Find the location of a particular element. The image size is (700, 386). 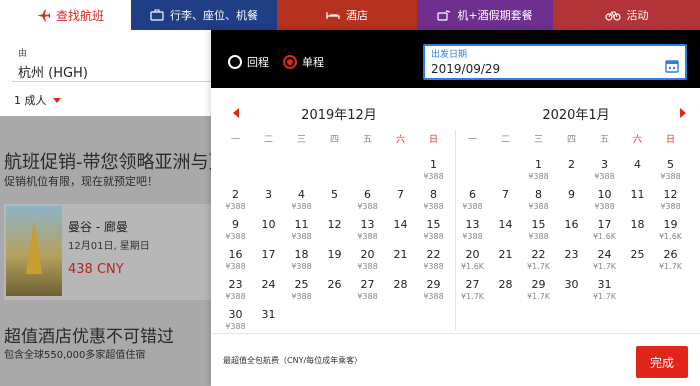

day-number: 17 is located at coordinates (268, 254).